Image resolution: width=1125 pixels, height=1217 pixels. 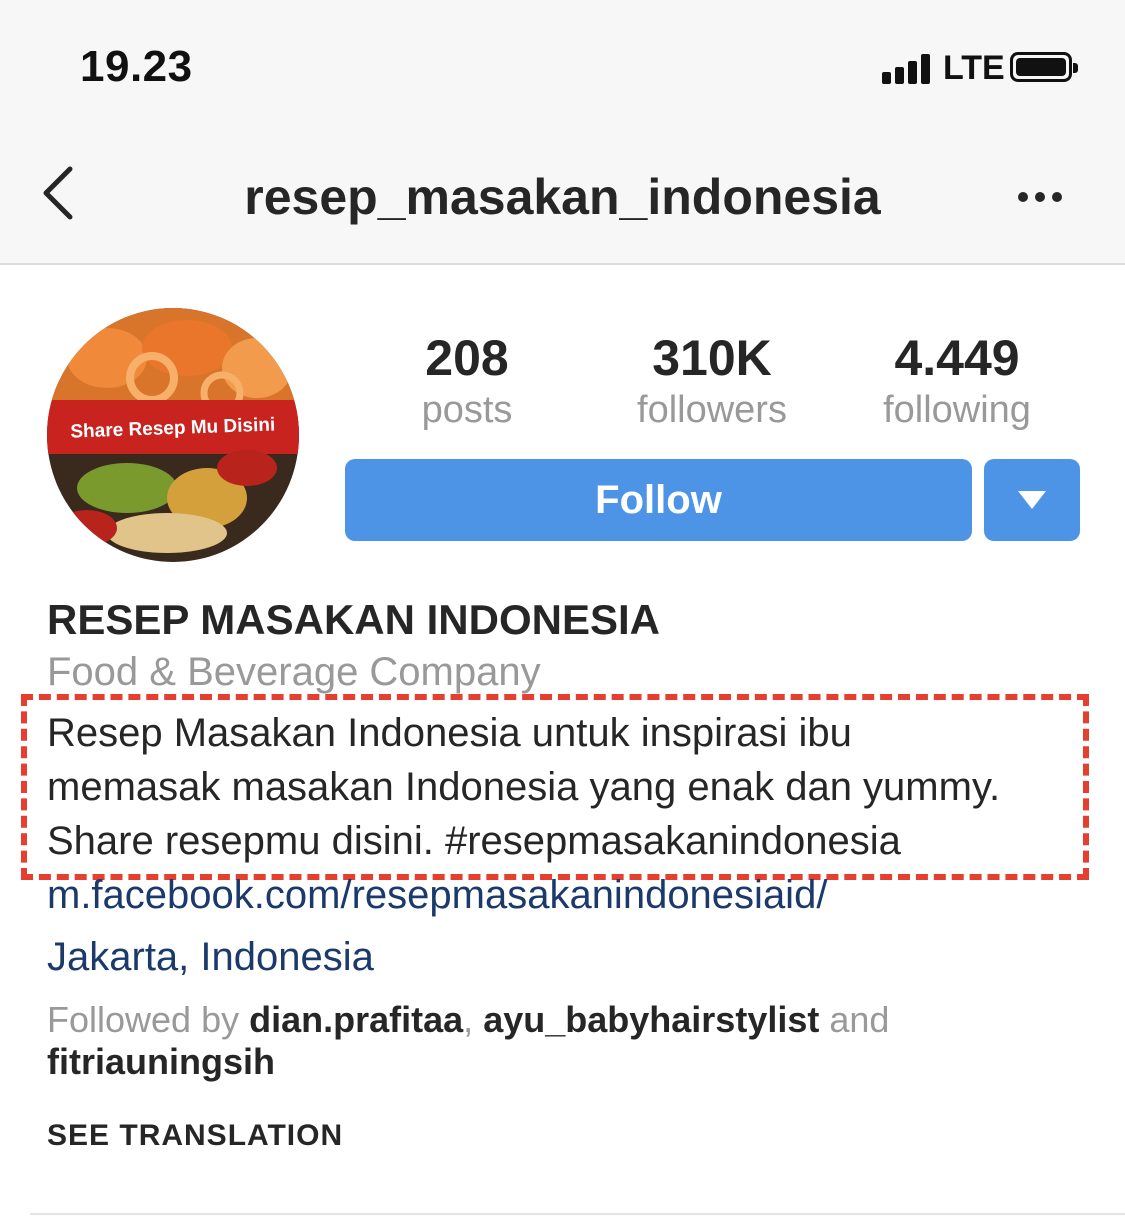 I want to click on follower-link: dian.prafitaa, so click(x=356, y=1019).